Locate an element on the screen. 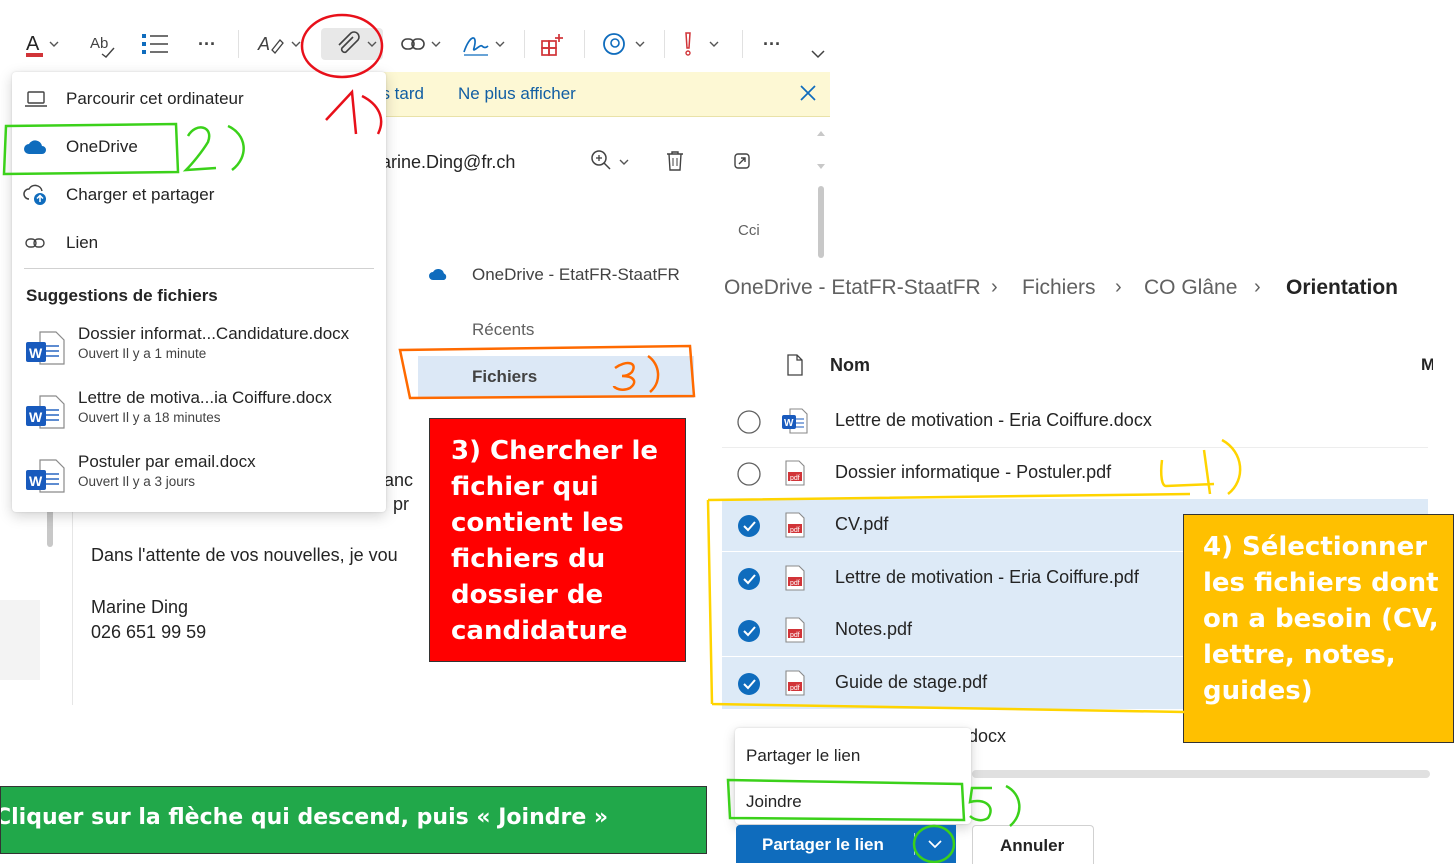 The width and height of the screenshot is (1454, 864). menu-item-label: Parcourir cet ordinateur is located at coordinates (155, 98).